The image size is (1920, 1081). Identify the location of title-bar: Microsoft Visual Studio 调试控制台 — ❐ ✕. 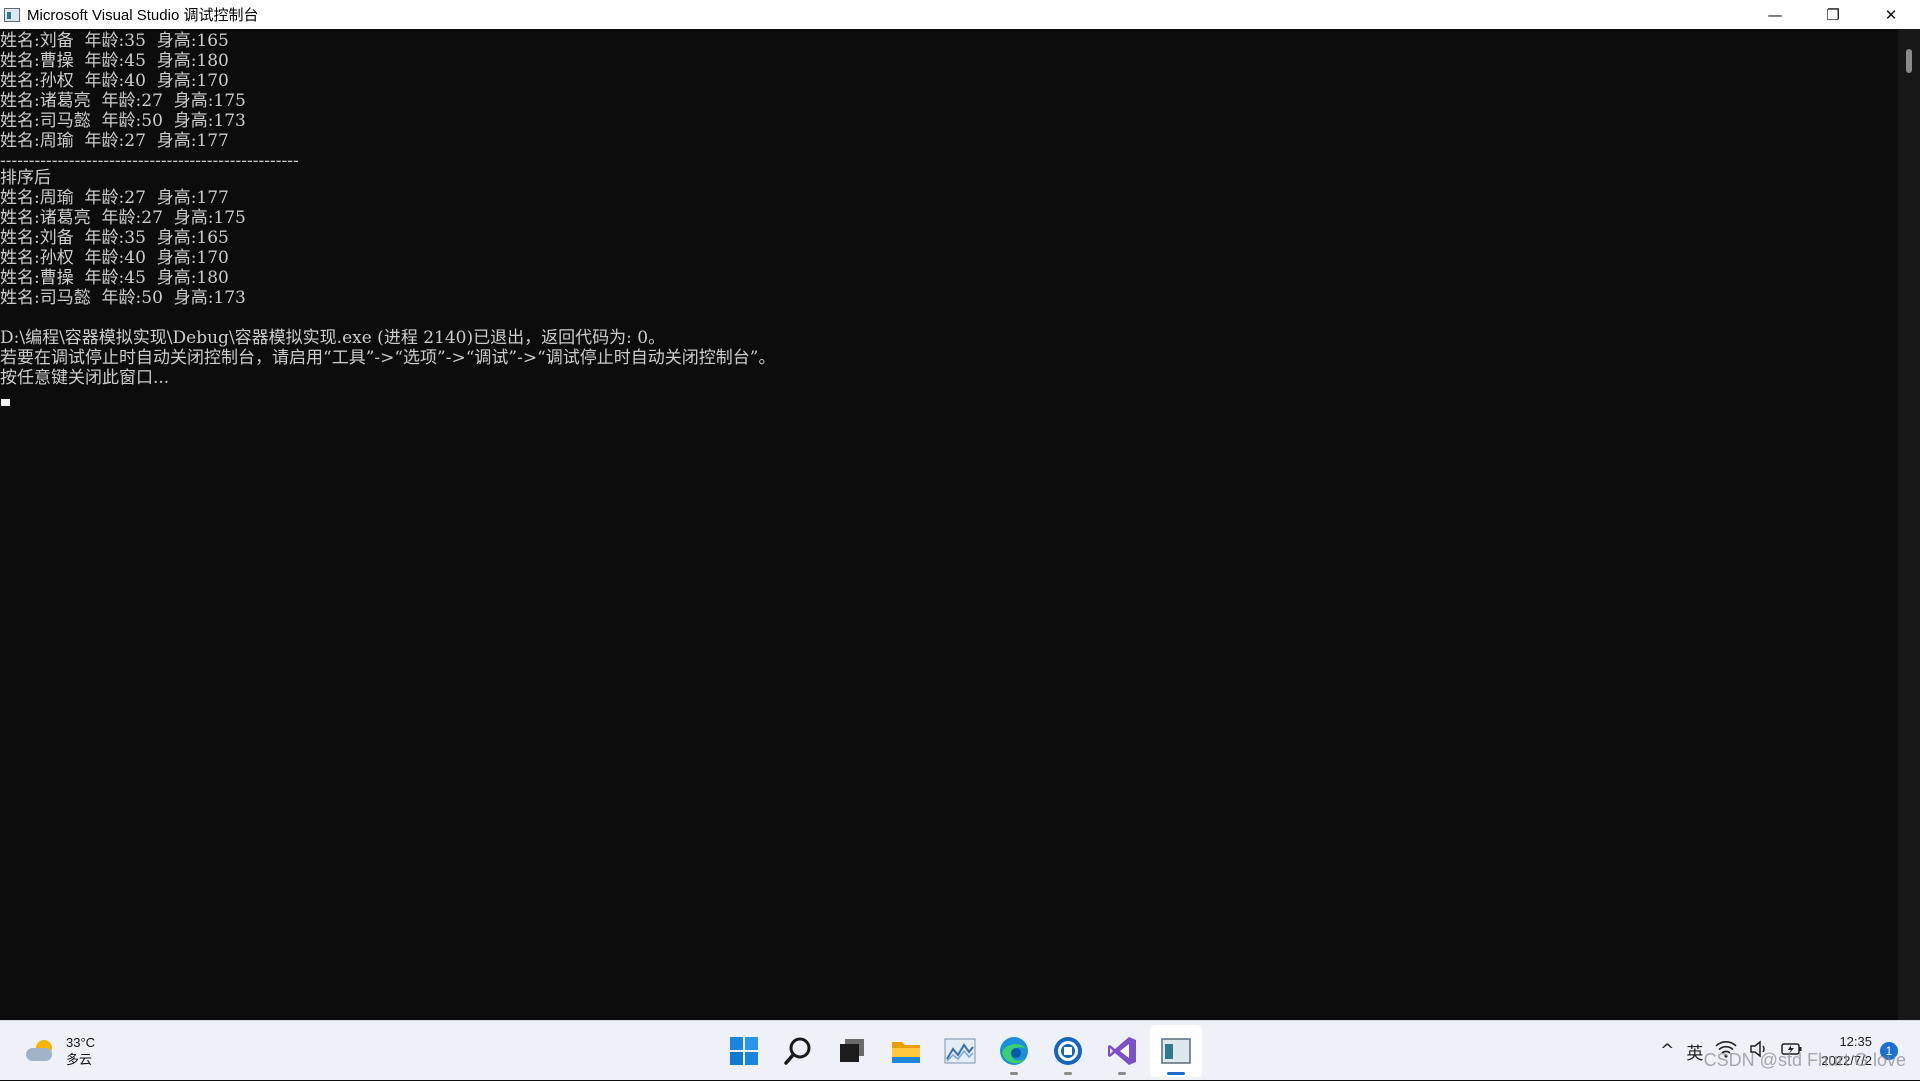
(960, 14).